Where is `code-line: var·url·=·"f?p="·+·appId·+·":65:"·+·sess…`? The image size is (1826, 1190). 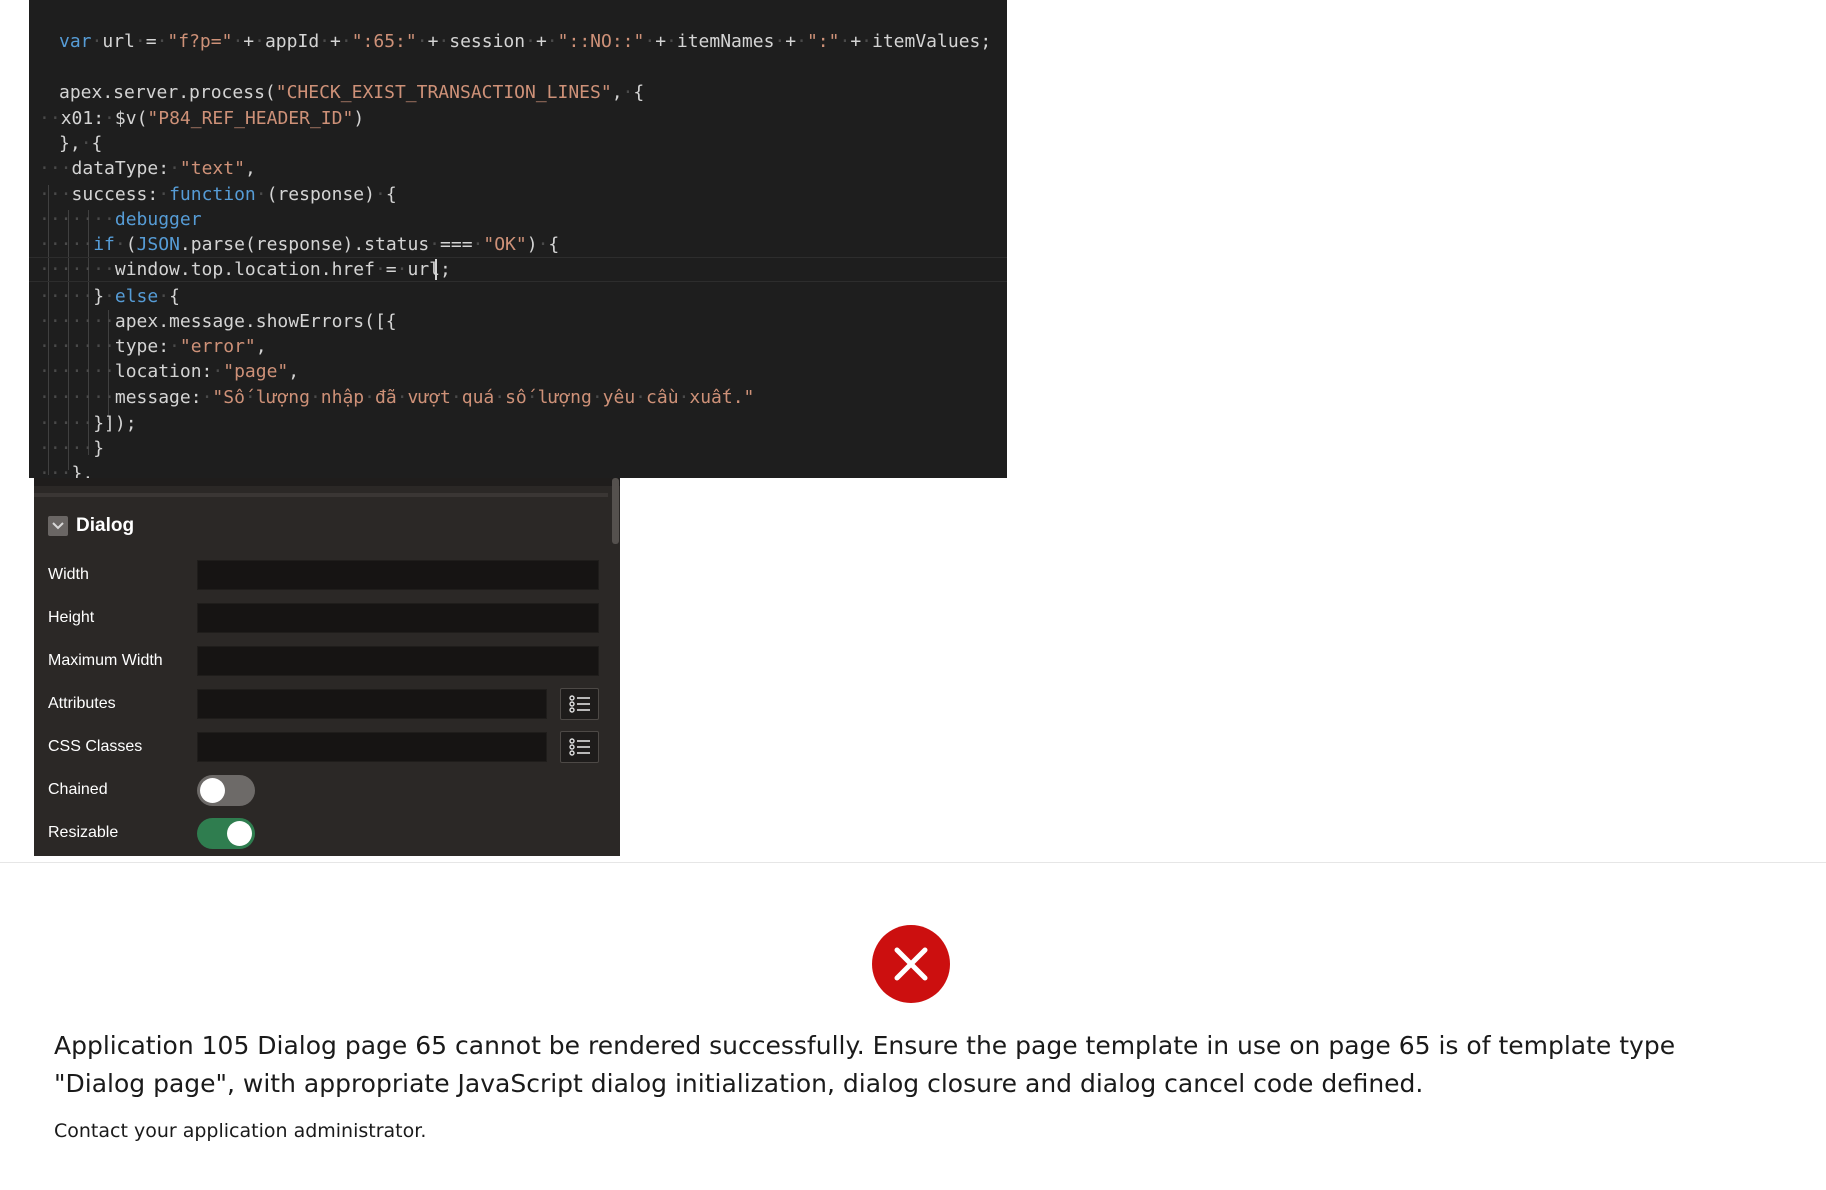 code-line: var·url·=·"f?p="·+·appId·+·":65:"·+·sess… is located at coordinates (525, 41).